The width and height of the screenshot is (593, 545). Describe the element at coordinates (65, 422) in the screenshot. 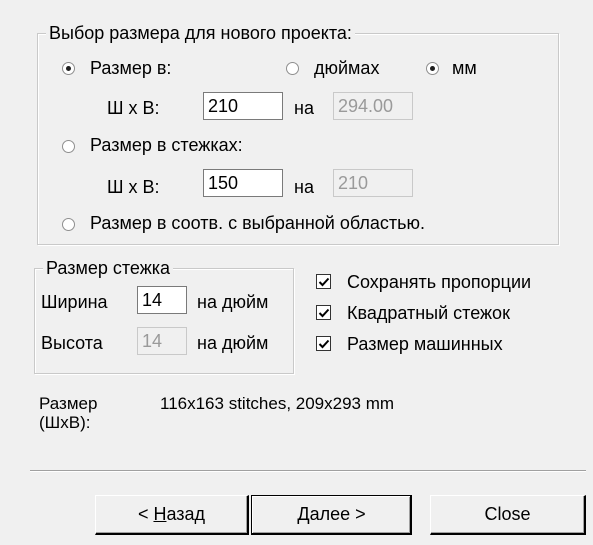

I see `summary-label-line2: (ШxВ):` at that location.